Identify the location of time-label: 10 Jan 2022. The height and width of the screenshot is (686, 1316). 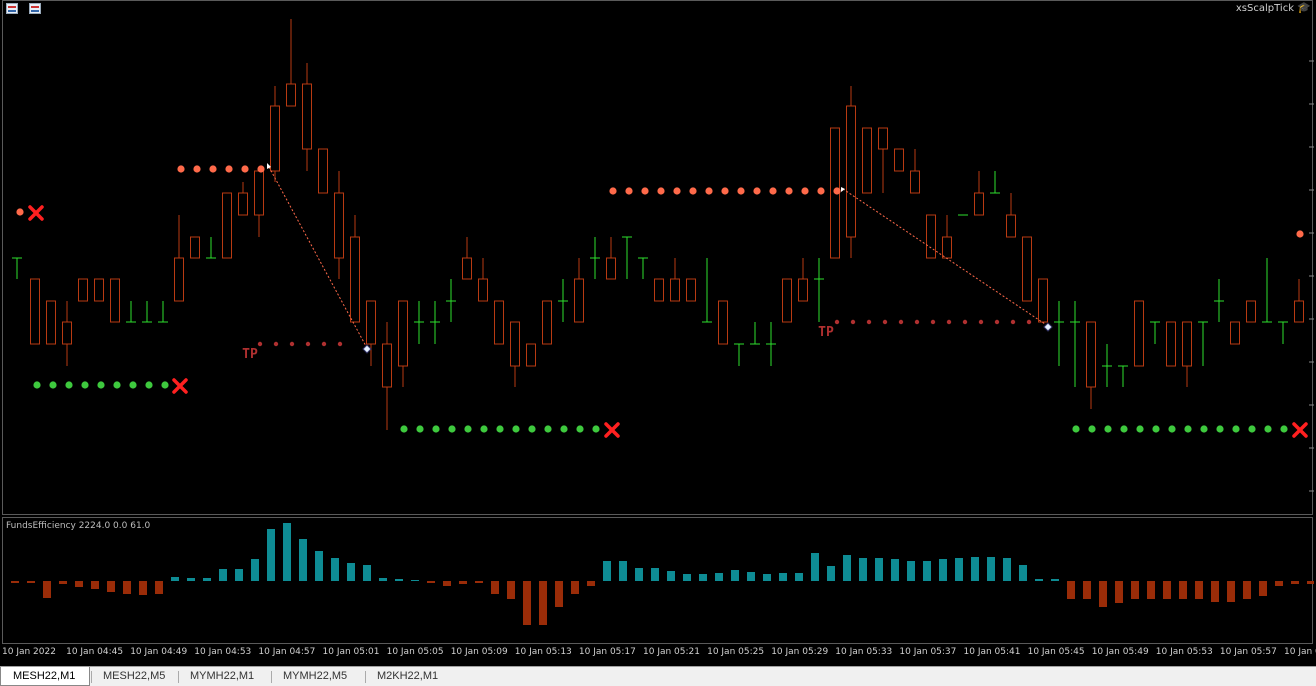
(29, 652).